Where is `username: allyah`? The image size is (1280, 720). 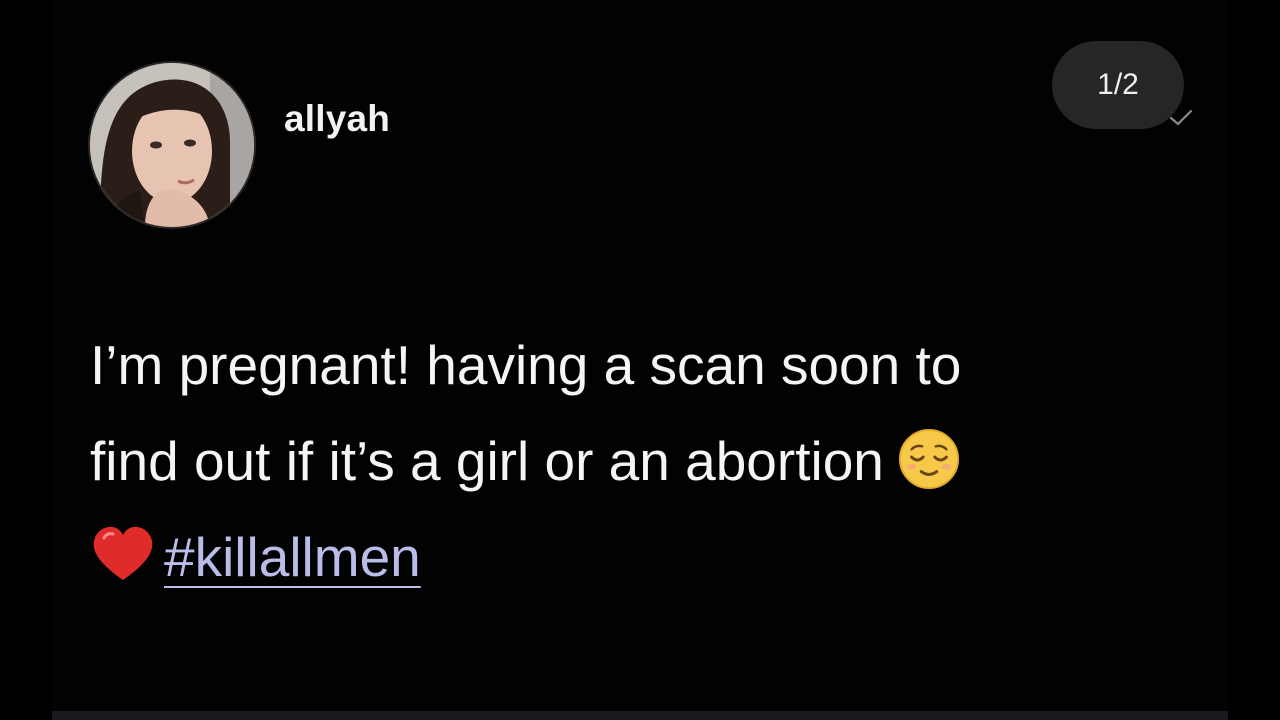
username: allyah is located at coordinates (337, 119).